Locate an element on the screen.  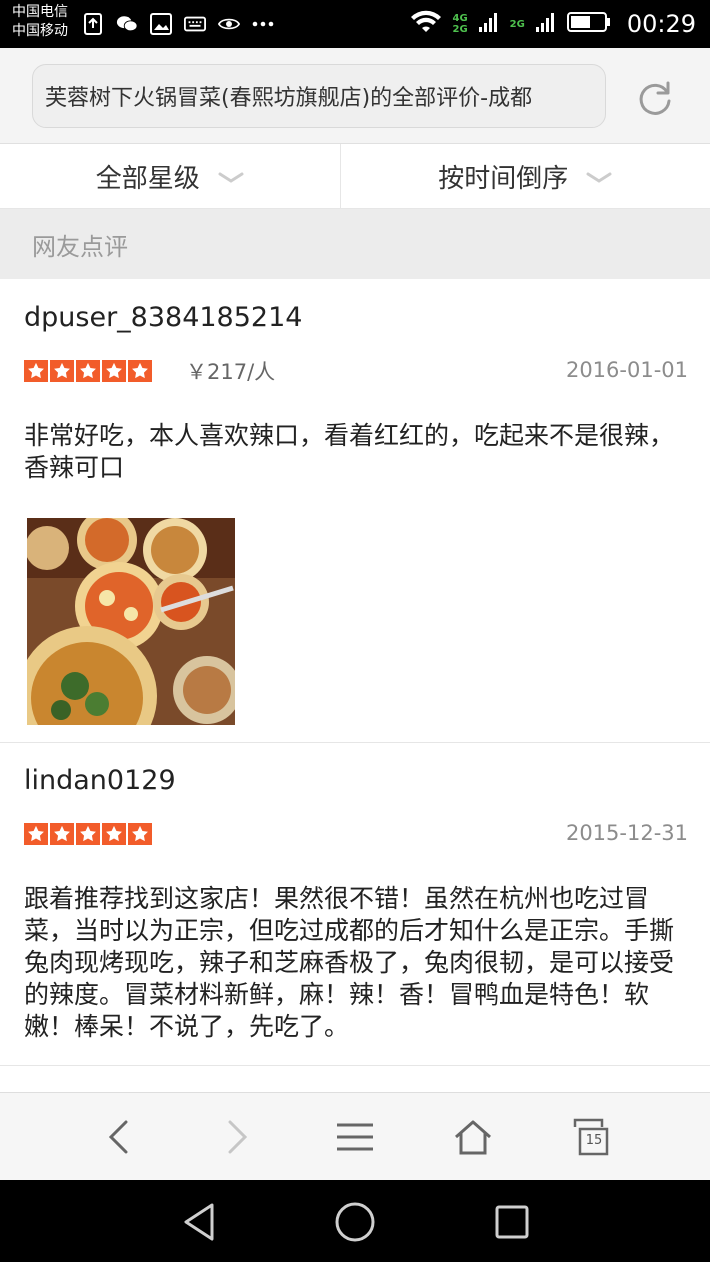
network-type-top: 4G is located at coordinates (460, 18).